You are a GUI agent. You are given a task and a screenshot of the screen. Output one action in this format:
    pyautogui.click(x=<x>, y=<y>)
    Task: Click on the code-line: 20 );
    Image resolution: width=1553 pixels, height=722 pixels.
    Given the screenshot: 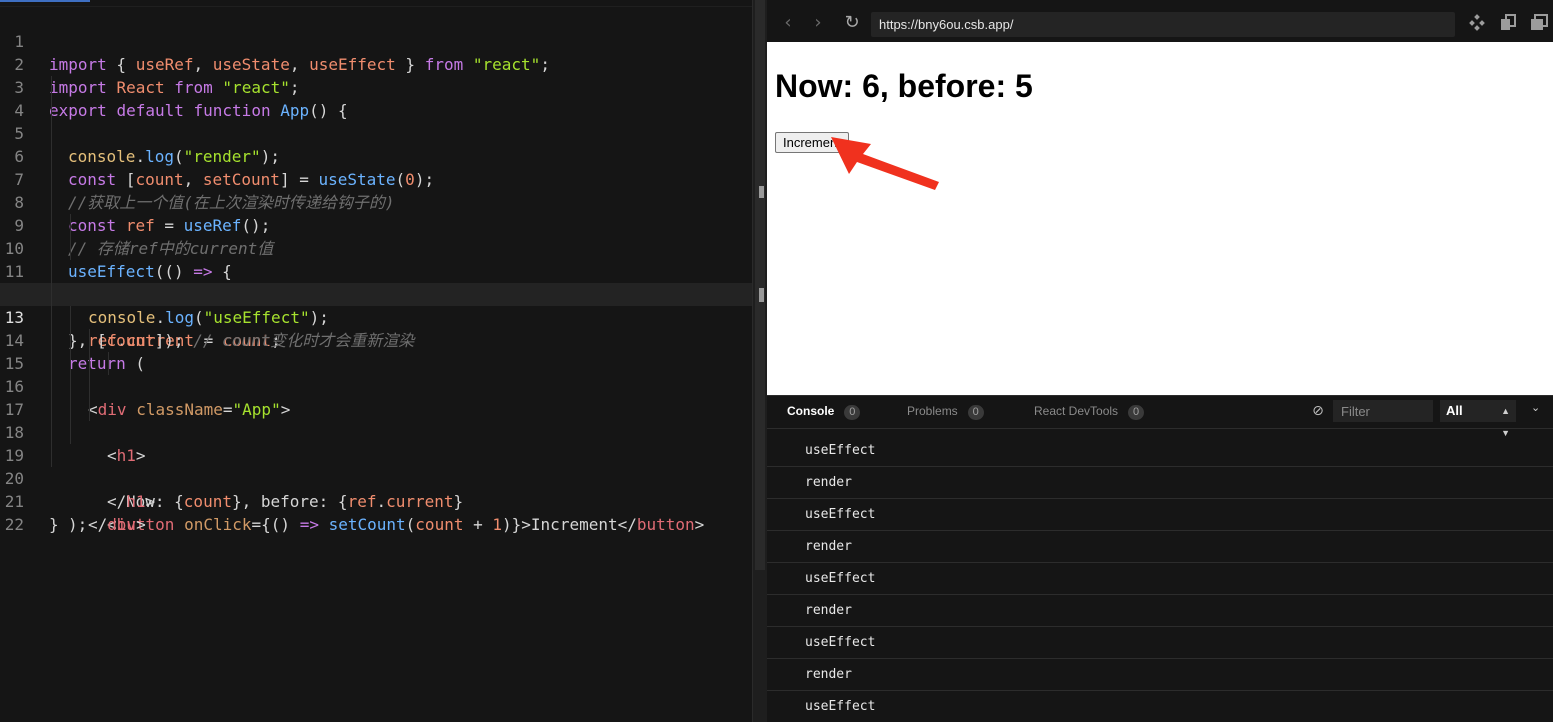 What is the action you would take?
    pyautogui.click(x=376, y=489)
    